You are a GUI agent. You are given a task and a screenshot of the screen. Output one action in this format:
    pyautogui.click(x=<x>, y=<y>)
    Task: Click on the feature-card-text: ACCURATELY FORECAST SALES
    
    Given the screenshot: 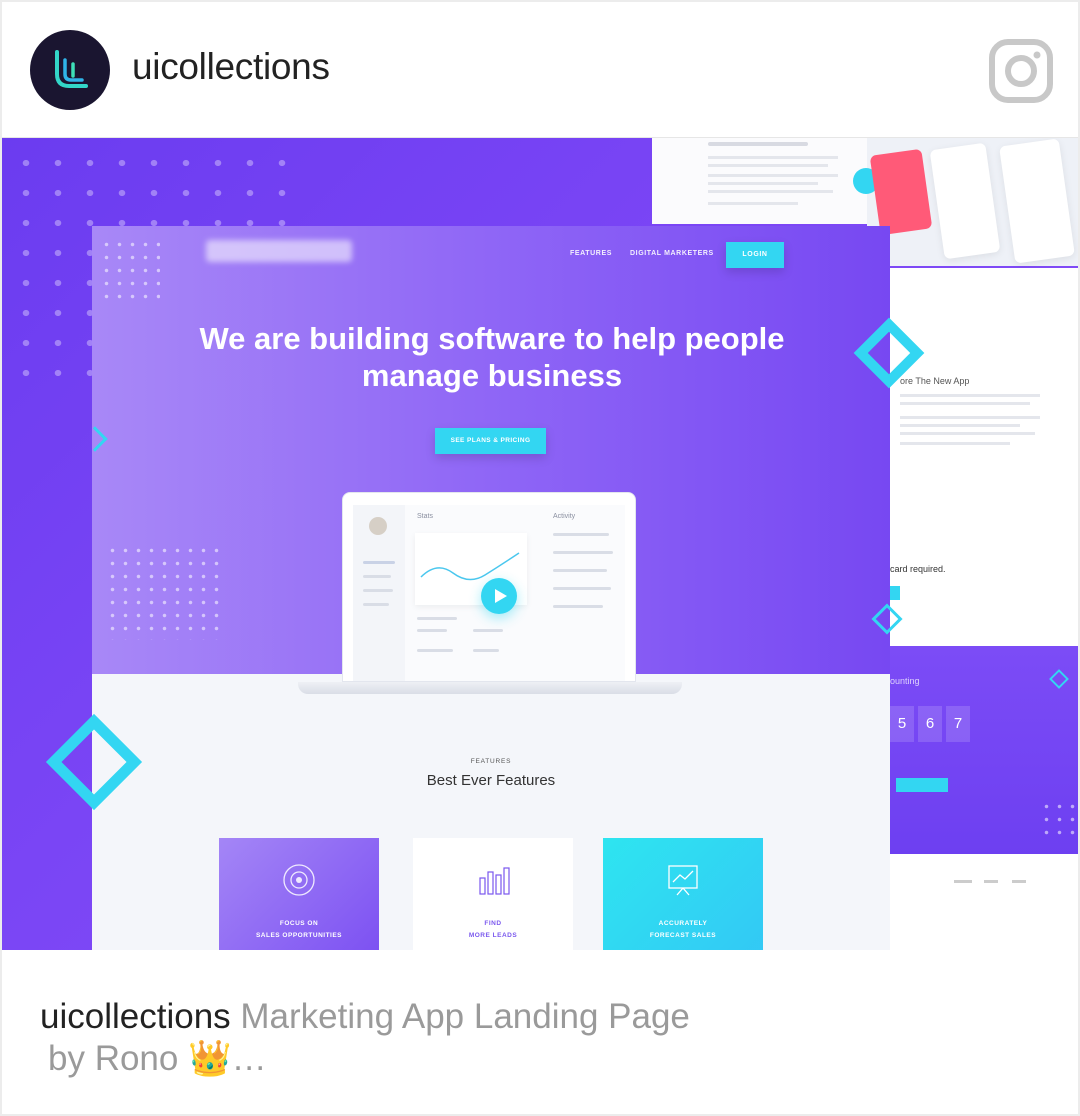 What is the action you would take?
    pyautogui.click(x=683, y=930)
    